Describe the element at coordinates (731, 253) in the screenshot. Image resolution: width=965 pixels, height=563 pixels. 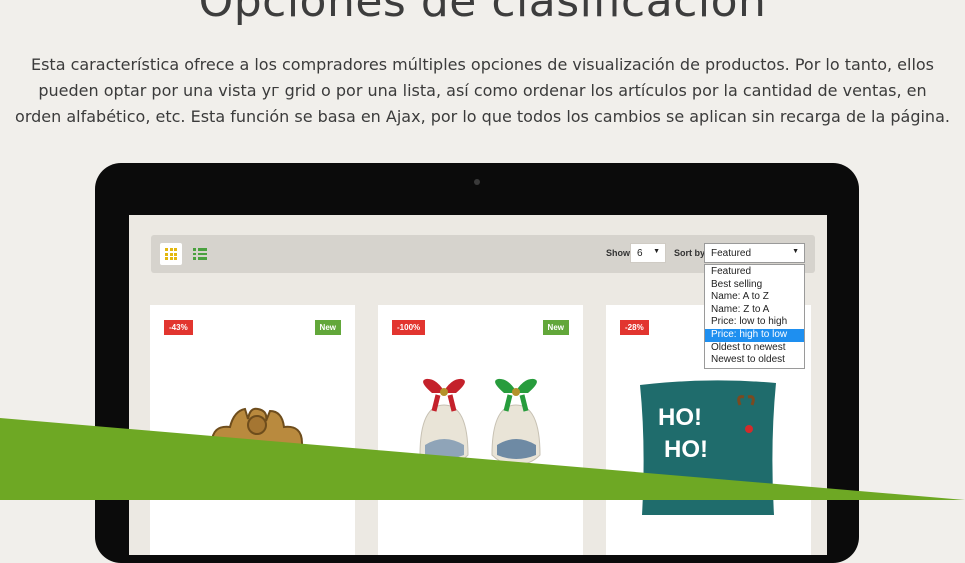
I see `sort-by-value: Featured` at that location.